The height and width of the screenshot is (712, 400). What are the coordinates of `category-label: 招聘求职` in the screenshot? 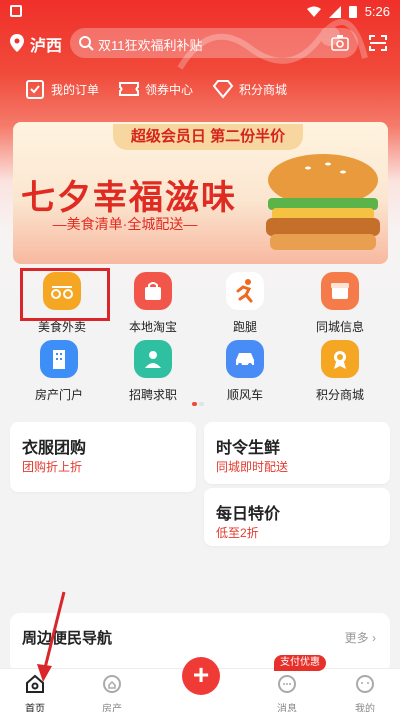 It's located at (152, 395).